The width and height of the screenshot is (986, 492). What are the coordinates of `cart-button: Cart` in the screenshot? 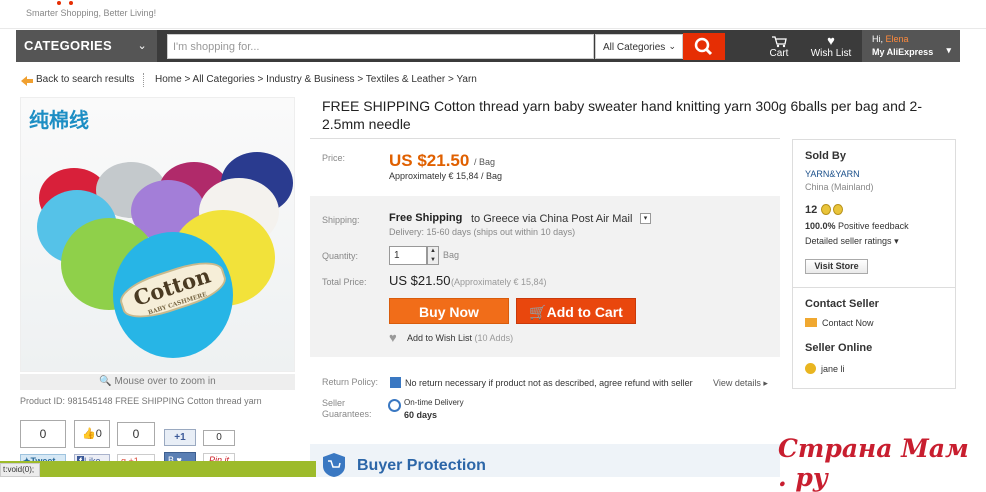 It's located at (779, 48).